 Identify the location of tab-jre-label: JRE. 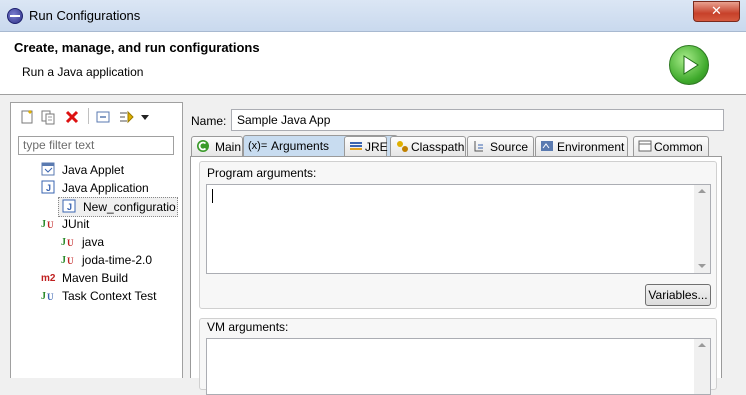
(376, 147).